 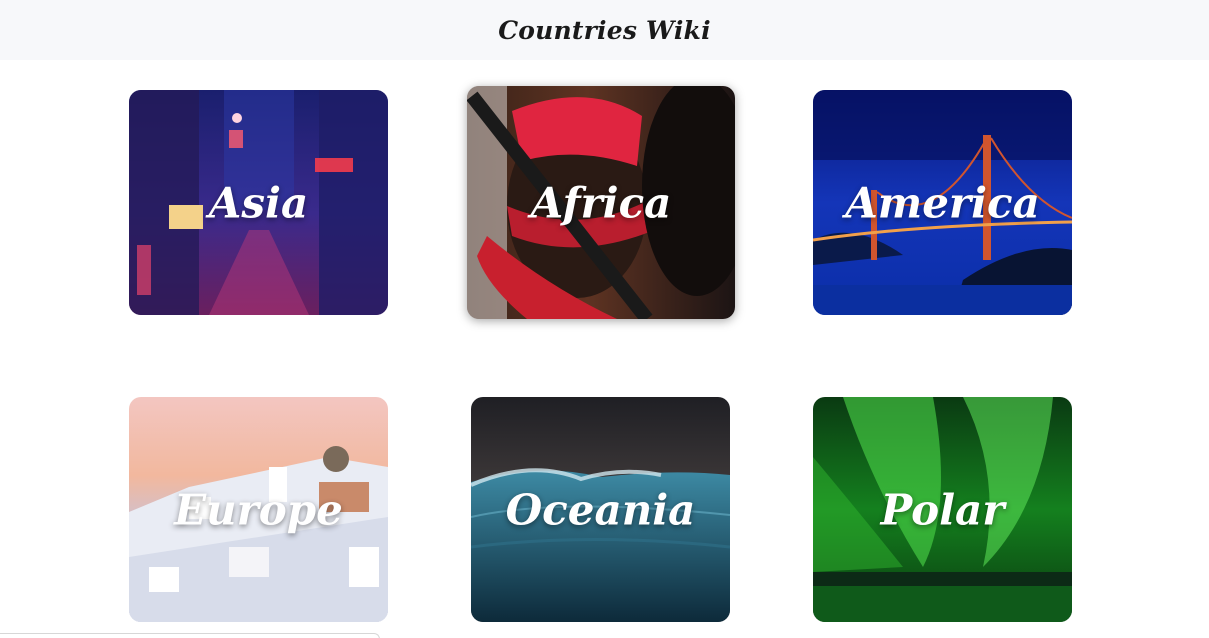 What do you see at coordinates (190, 635) in the screenshot?
I see `bottom-edge-element` at bounding box center [190, 635].